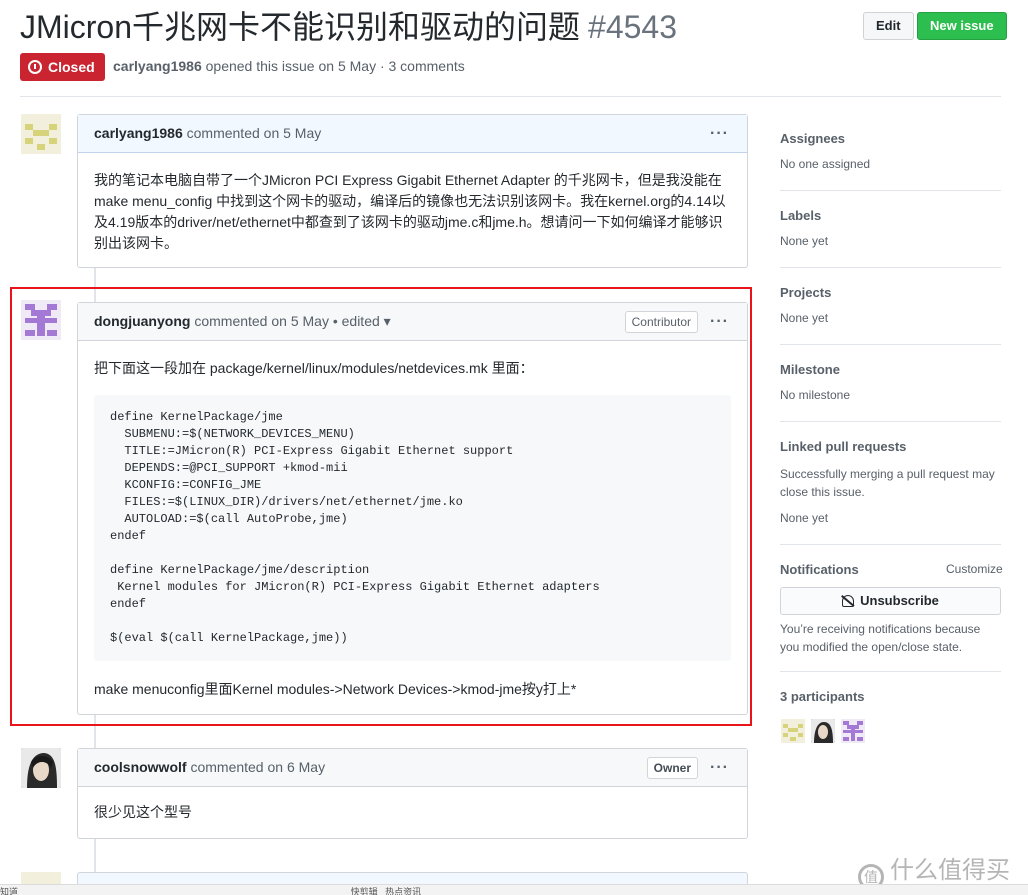 The height and width of the screenshot is (895, 1028). What do you see at coordinates (804, 318) in the screenshot?
I see `projects-value: None yet` at bounding box center [804, 318].